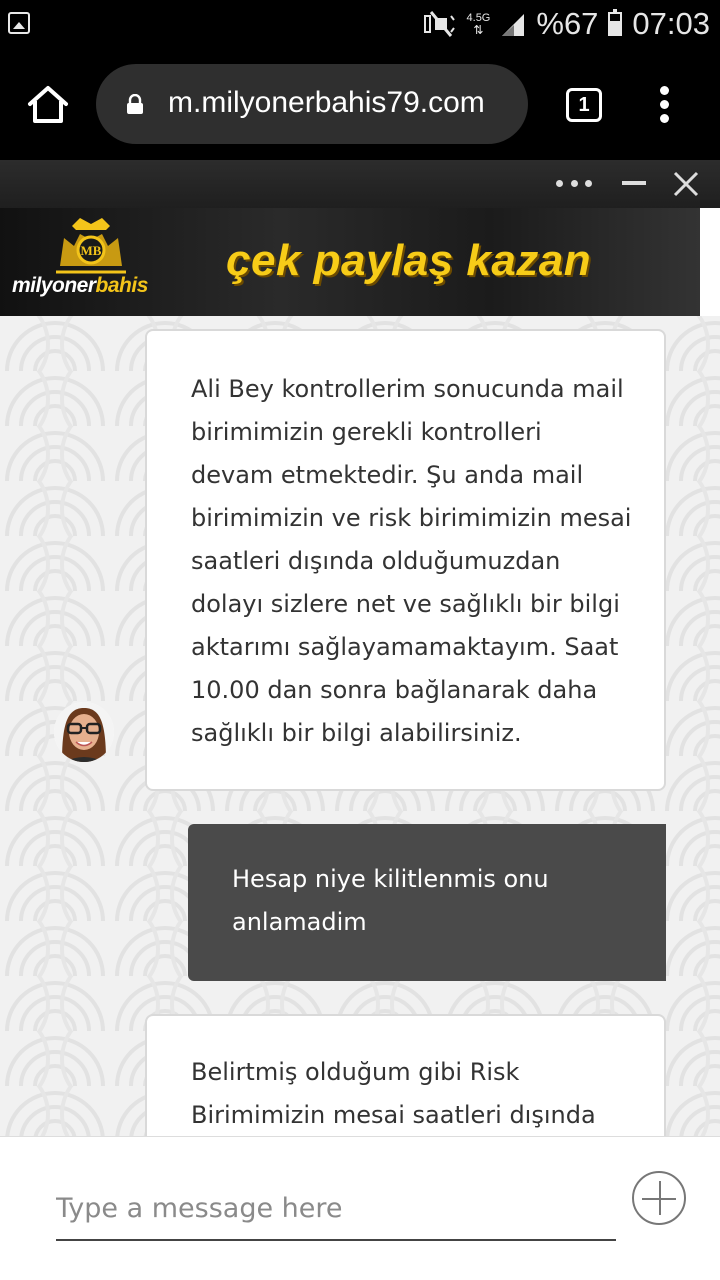 This screenshot has height=1280, width=720. I want to click on crown-logo-icon: MB, so click(91, 246).